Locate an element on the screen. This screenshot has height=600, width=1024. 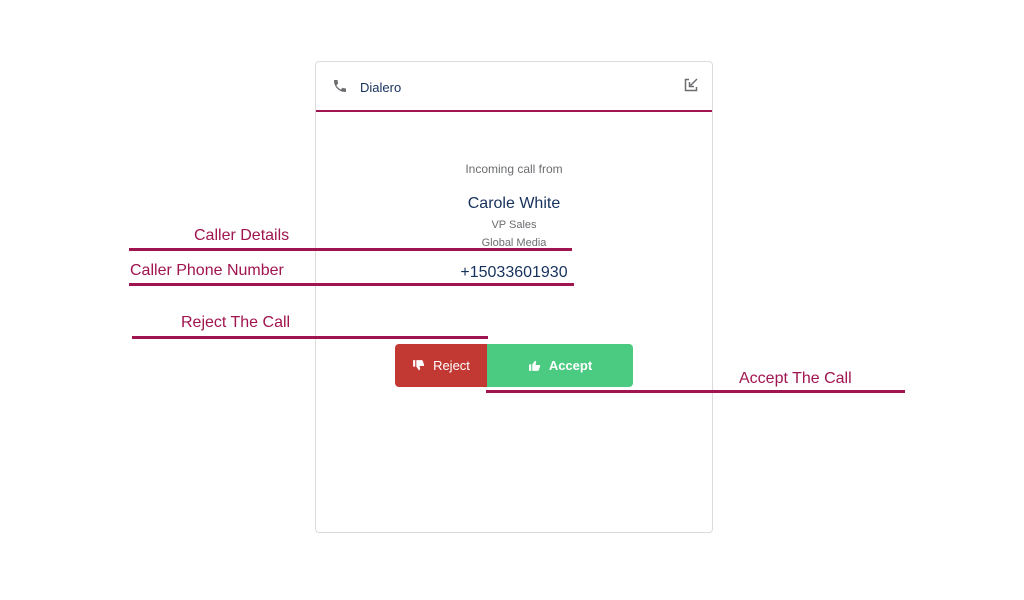
annotation-caller-details: Caller Details is located at coordinates (242, 235).